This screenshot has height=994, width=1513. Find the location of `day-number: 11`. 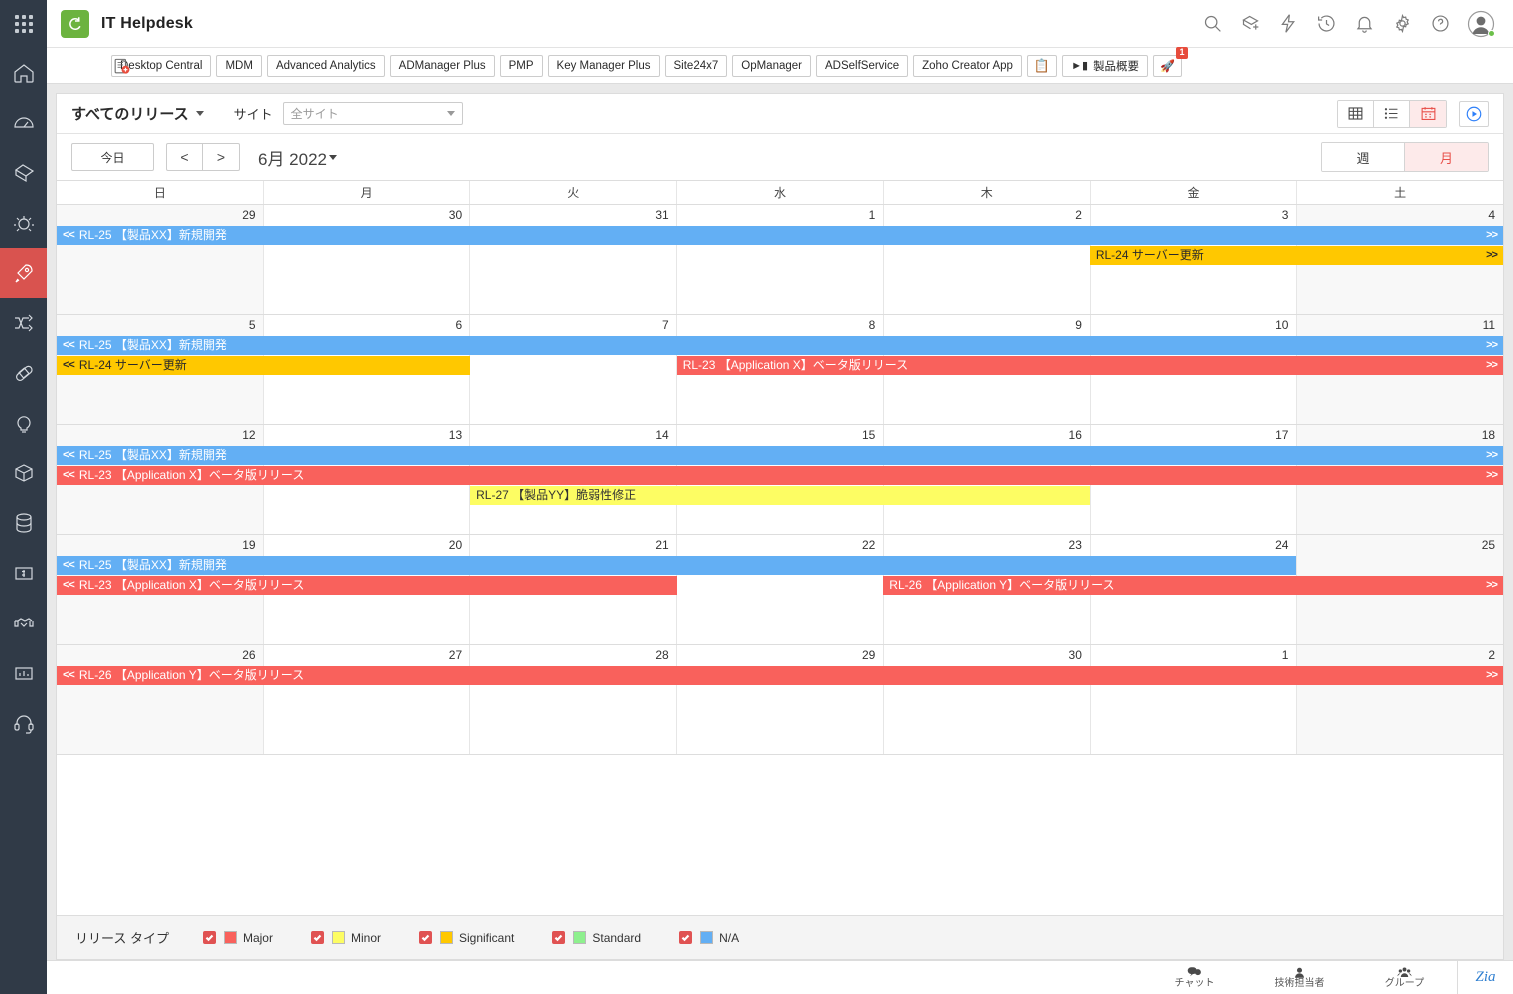

day-number: 11 is located at coordinates (1399, 325).